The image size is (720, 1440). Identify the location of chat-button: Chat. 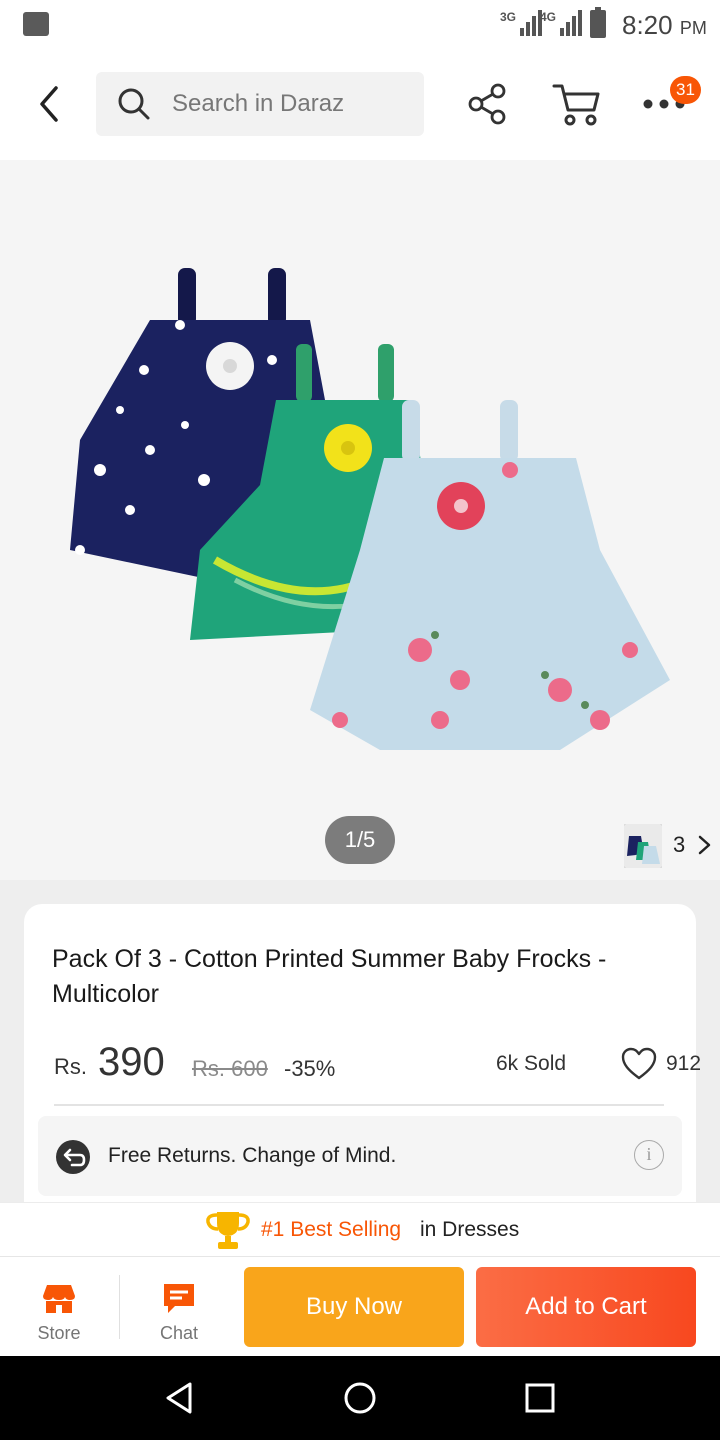
(179, 1312).